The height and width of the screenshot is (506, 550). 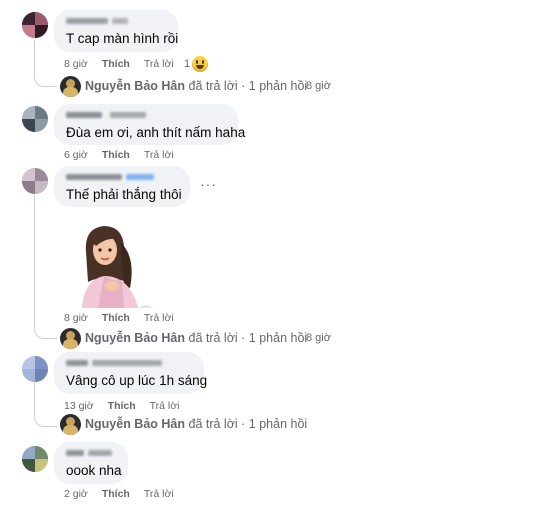 What do you see at coordinates (79, 406) in the screenshot?
I see `comment-time: 13 giờ` at bounding box center [79, 406].